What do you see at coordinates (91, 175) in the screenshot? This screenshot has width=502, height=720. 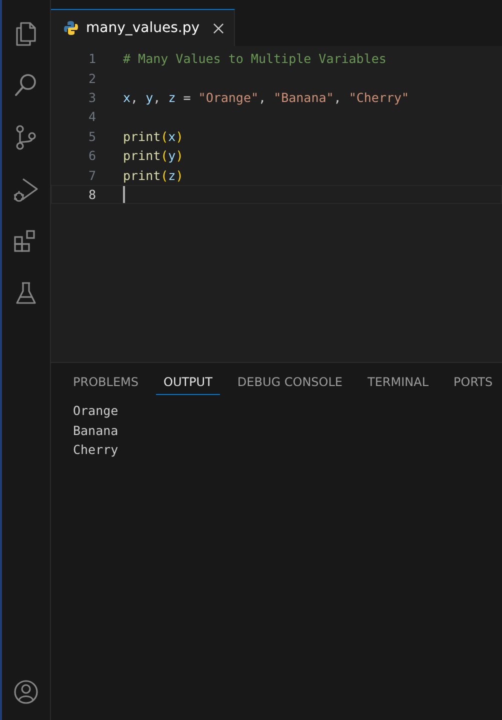 I see `line-number: 7` at bounding box center [91, 175].